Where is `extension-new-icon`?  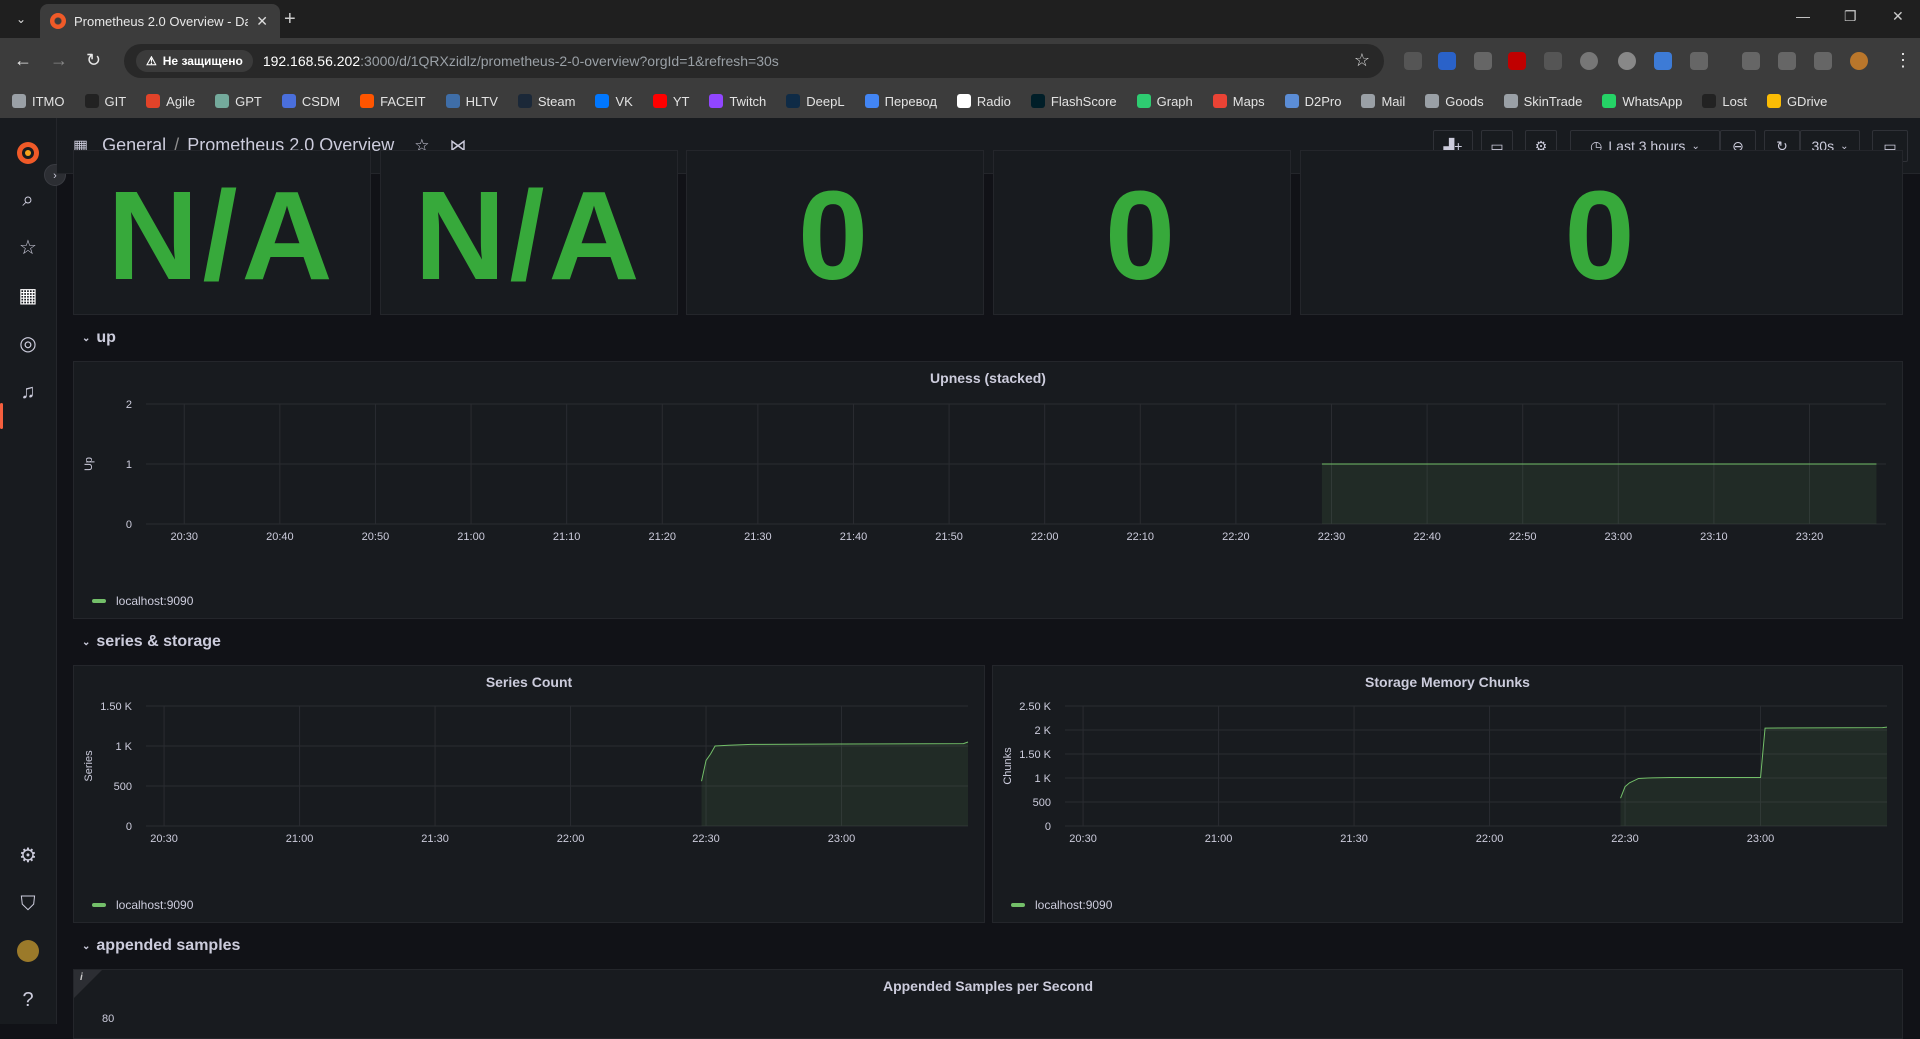
extension-new-icon is located at coordinates (1447, 61).